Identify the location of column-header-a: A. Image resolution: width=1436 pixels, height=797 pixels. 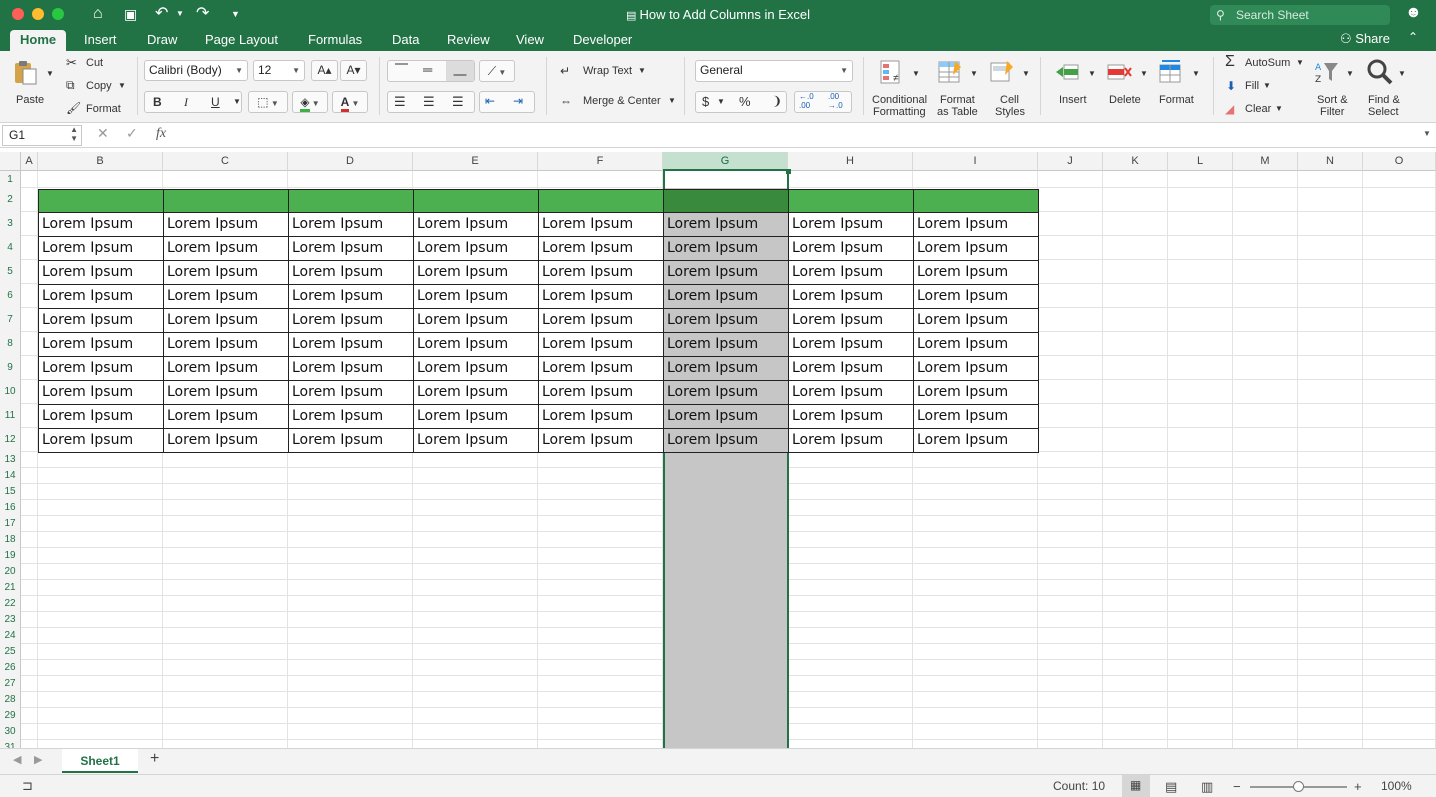
(29, 161).